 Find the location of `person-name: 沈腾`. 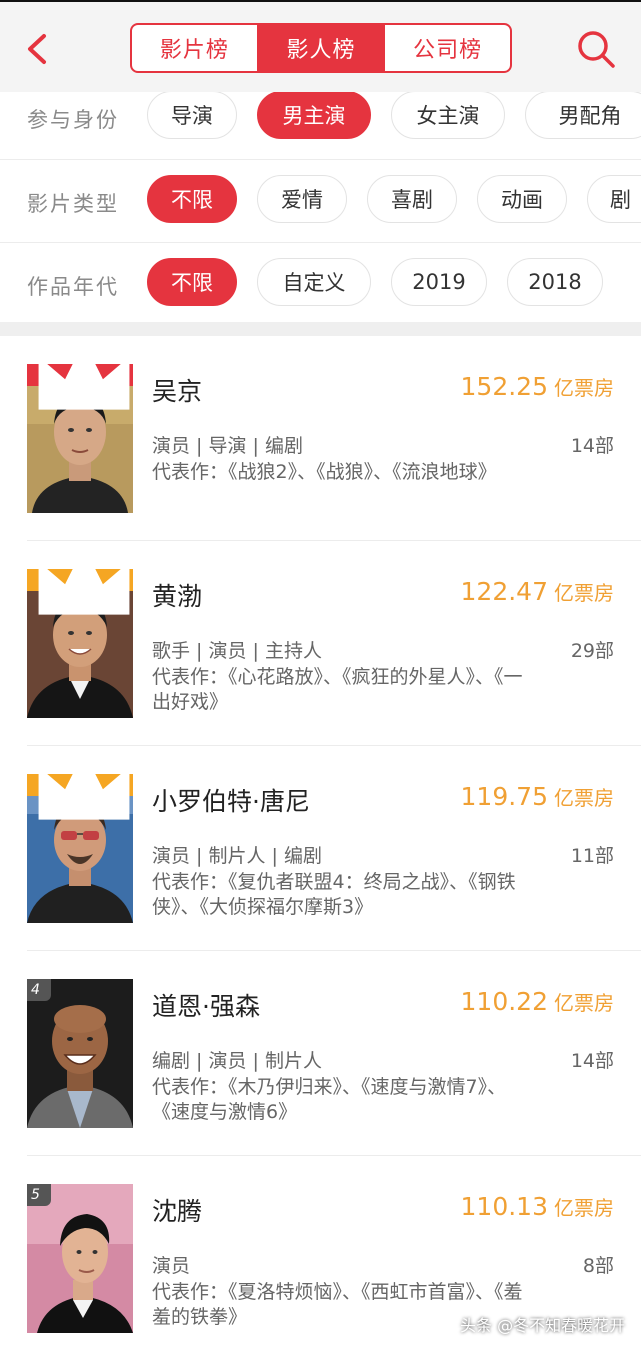

person-name: 沈腾 is located at coordinates (177, 1211).